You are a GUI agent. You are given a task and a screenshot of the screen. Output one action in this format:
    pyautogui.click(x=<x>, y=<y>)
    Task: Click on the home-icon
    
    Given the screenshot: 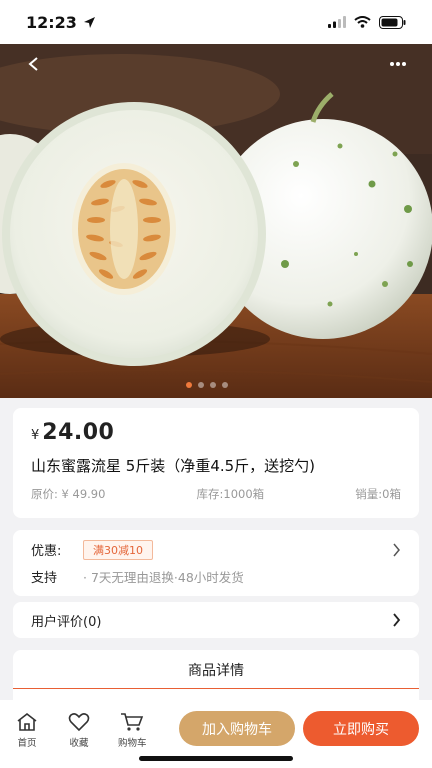 What is the action you would take?
    pyautogui.click(x=27, y=721)
    